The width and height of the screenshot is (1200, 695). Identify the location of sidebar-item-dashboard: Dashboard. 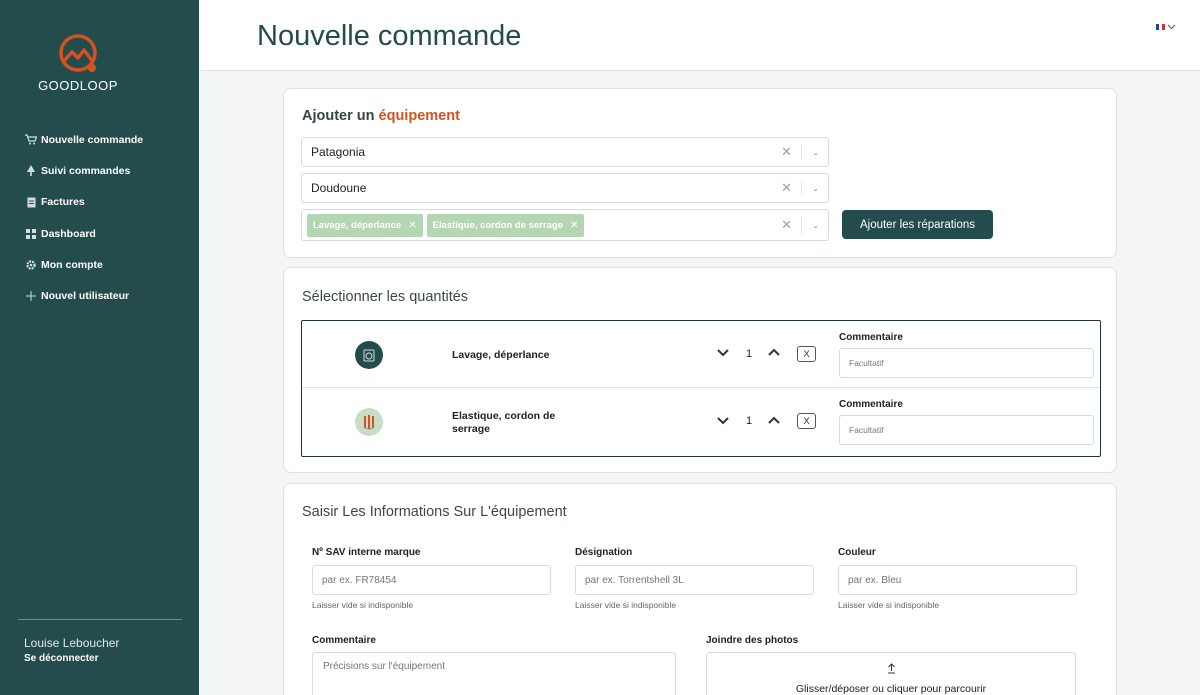
(83, 233).